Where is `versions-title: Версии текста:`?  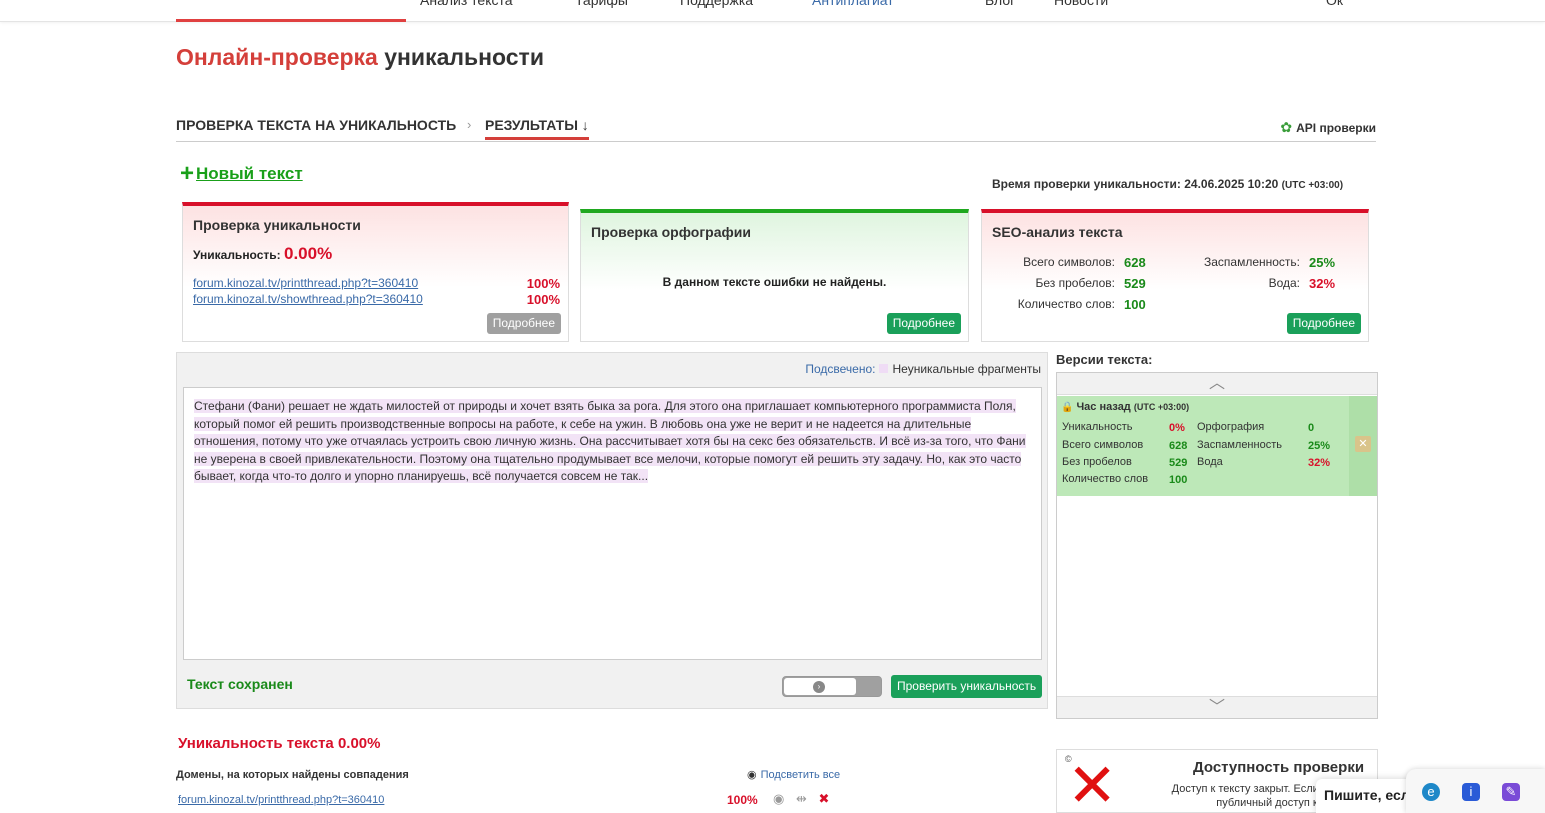 versions-title: Версии текста: is located at coordinates (1104, 359).